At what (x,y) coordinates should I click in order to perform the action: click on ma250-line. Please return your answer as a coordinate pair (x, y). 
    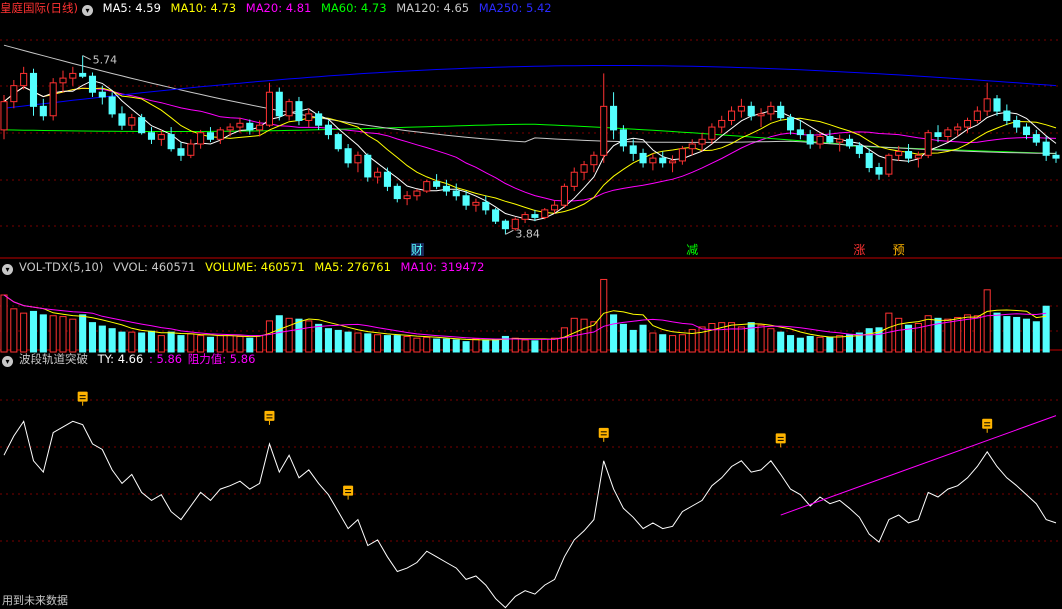
    Looking at the image, I should click on (530, 87).